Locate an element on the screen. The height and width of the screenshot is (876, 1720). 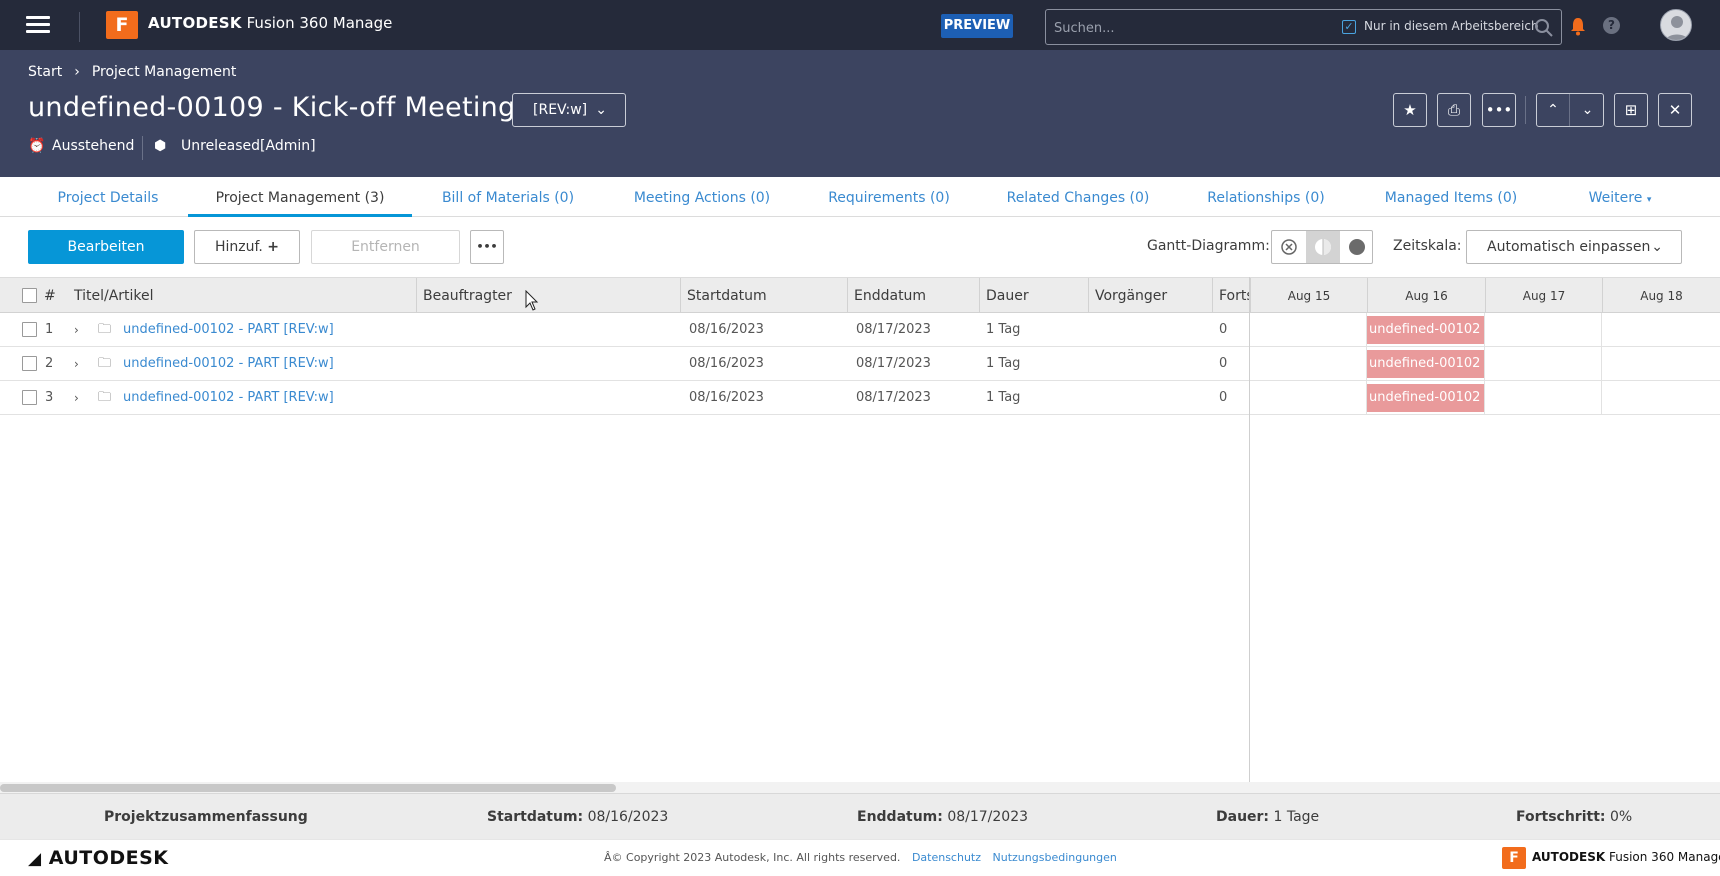
app-name: Fusion 360 Manage is located at coordinates (319, 23).